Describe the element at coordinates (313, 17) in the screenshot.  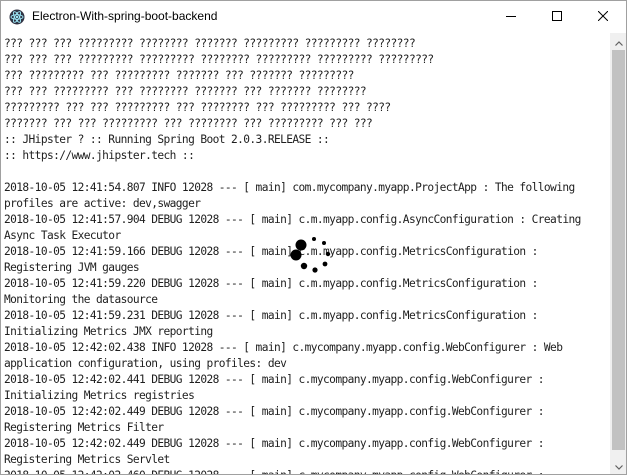
I see `title-bar: Electron-With-spring-boot-backend` at that location.